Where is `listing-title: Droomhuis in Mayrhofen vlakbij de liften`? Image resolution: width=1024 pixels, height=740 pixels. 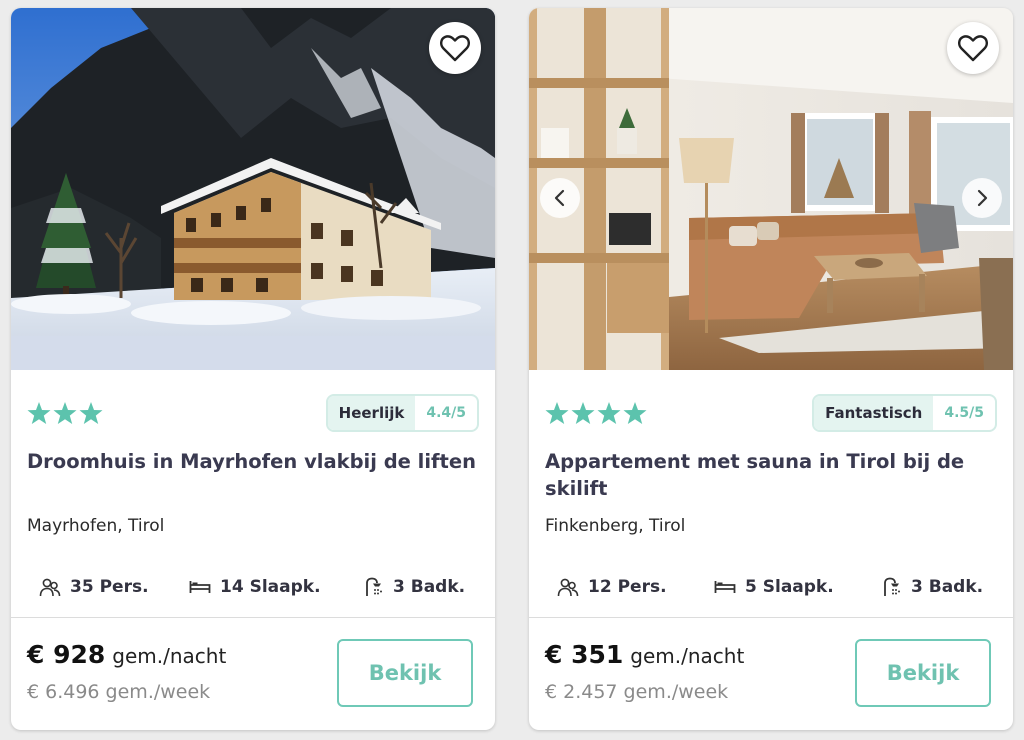
listing-title: Droomhuis in Mayrhofen vlakbij de liften is located at coordinates (253, 461).